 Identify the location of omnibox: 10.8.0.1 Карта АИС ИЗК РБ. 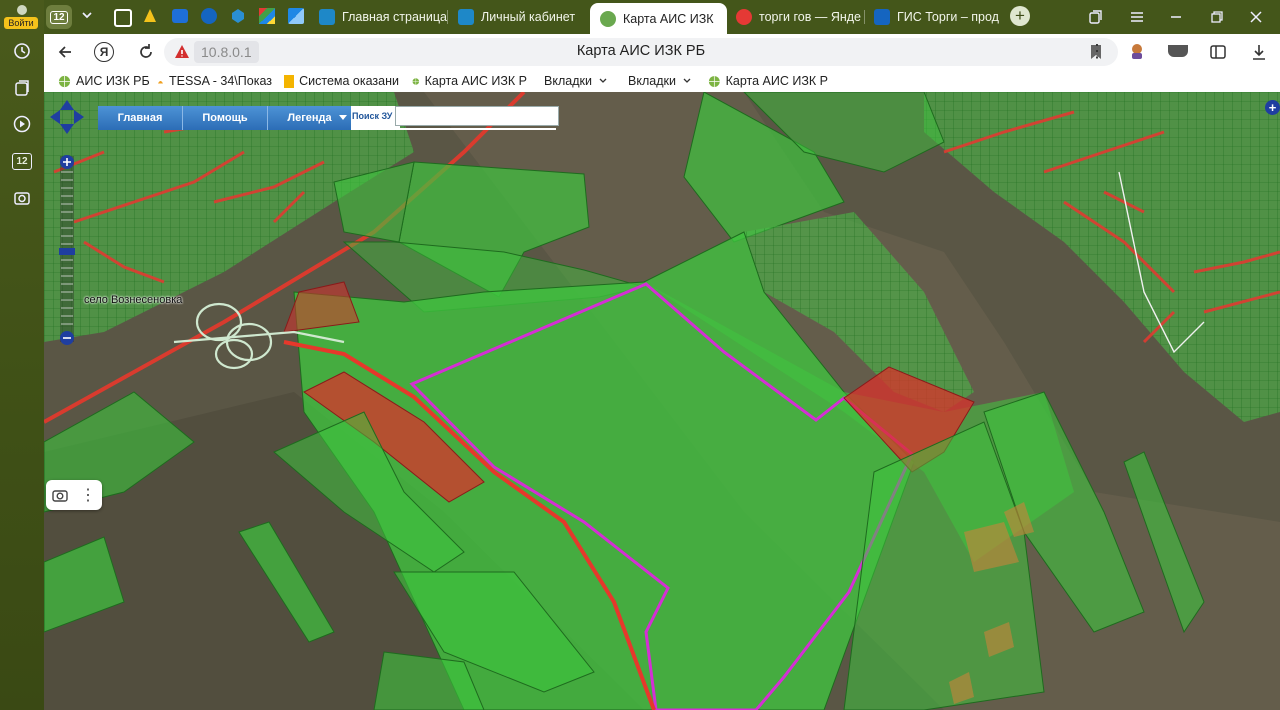
(641, 52).